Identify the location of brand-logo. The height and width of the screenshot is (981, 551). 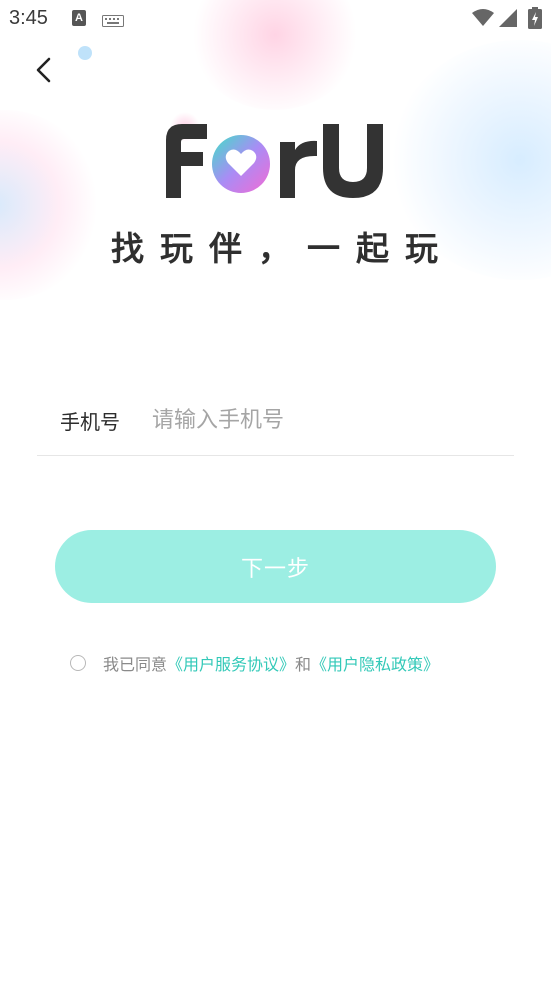
(278, 159).